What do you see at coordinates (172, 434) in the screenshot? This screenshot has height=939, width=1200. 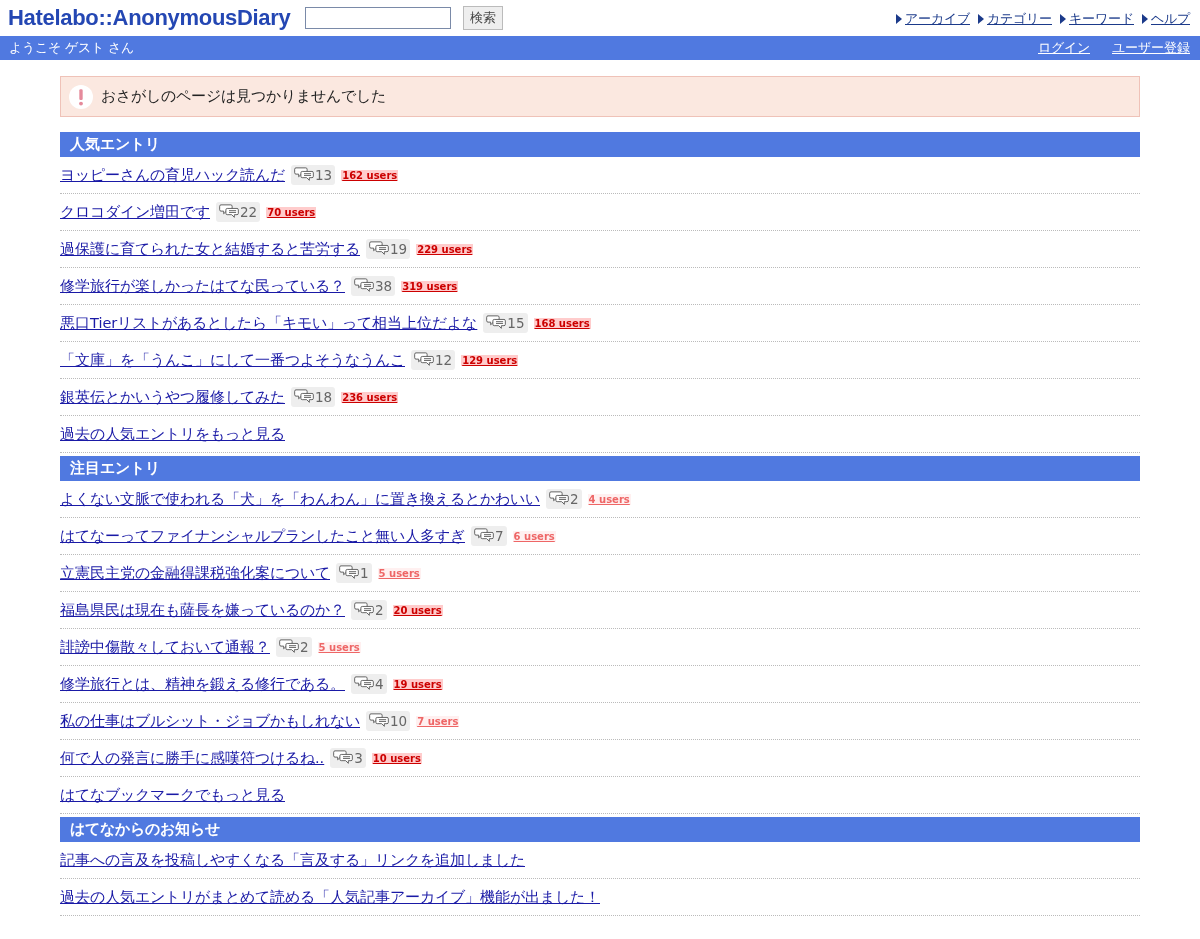 I see `more-link: 過去の人気エントリをもっと見る` at bounding box center [172, 434].